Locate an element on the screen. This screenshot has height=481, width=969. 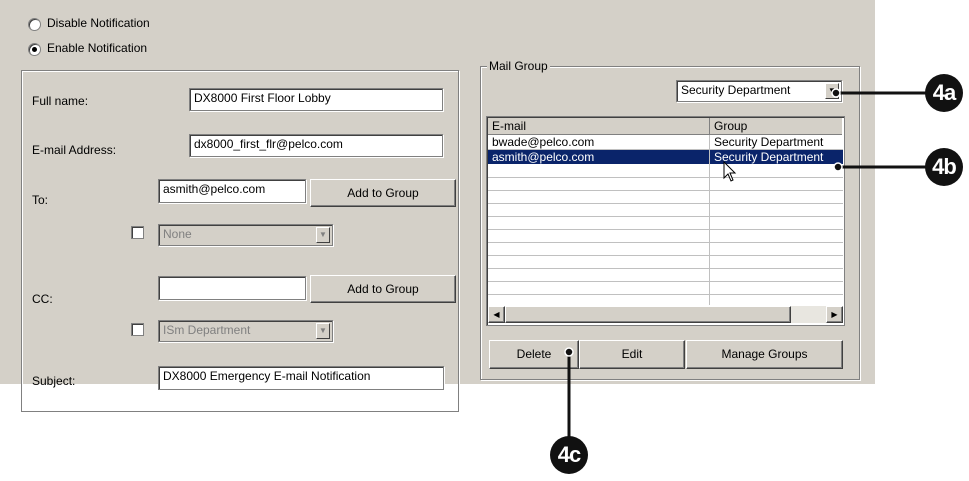
callout-4a: 4a is located at coordinates (944, 93).